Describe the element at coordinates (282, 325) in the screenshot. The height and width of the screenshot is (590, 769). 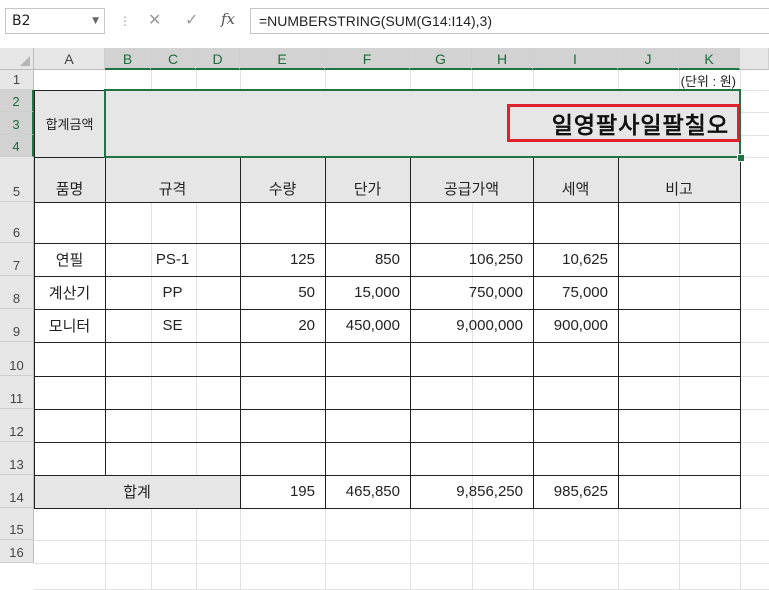
I see `item-qty: 20` at that location.